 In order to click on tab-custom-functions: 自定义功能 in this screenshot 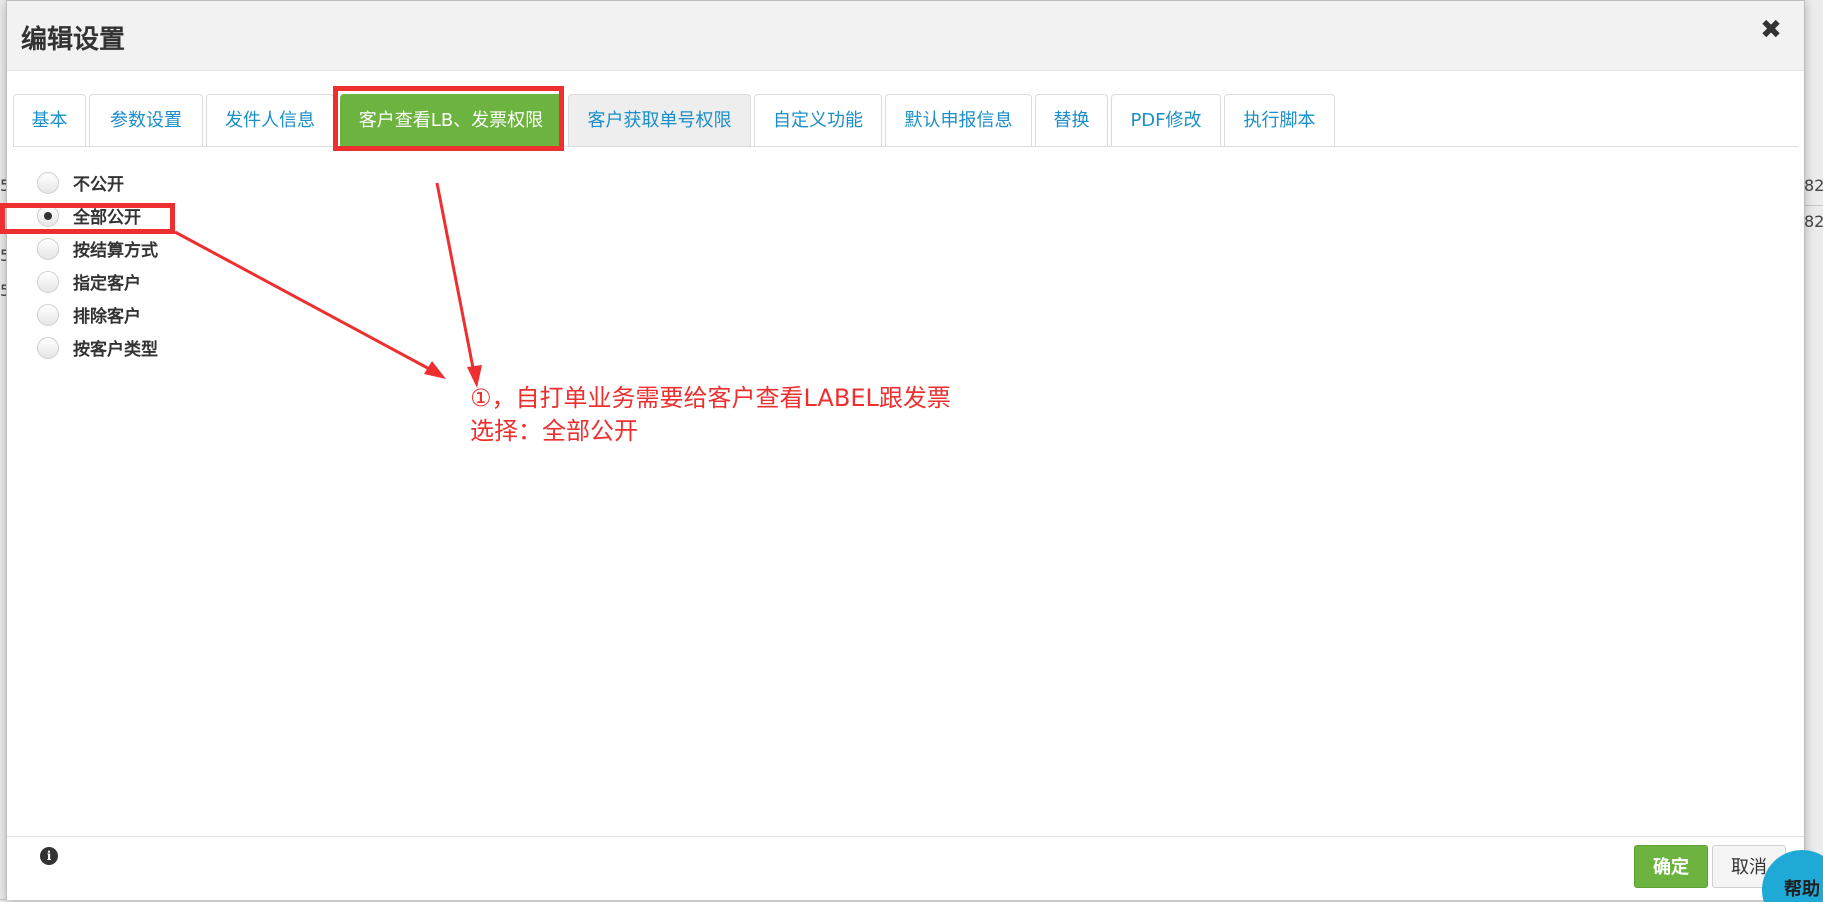, I will do `click(818, 120)`.